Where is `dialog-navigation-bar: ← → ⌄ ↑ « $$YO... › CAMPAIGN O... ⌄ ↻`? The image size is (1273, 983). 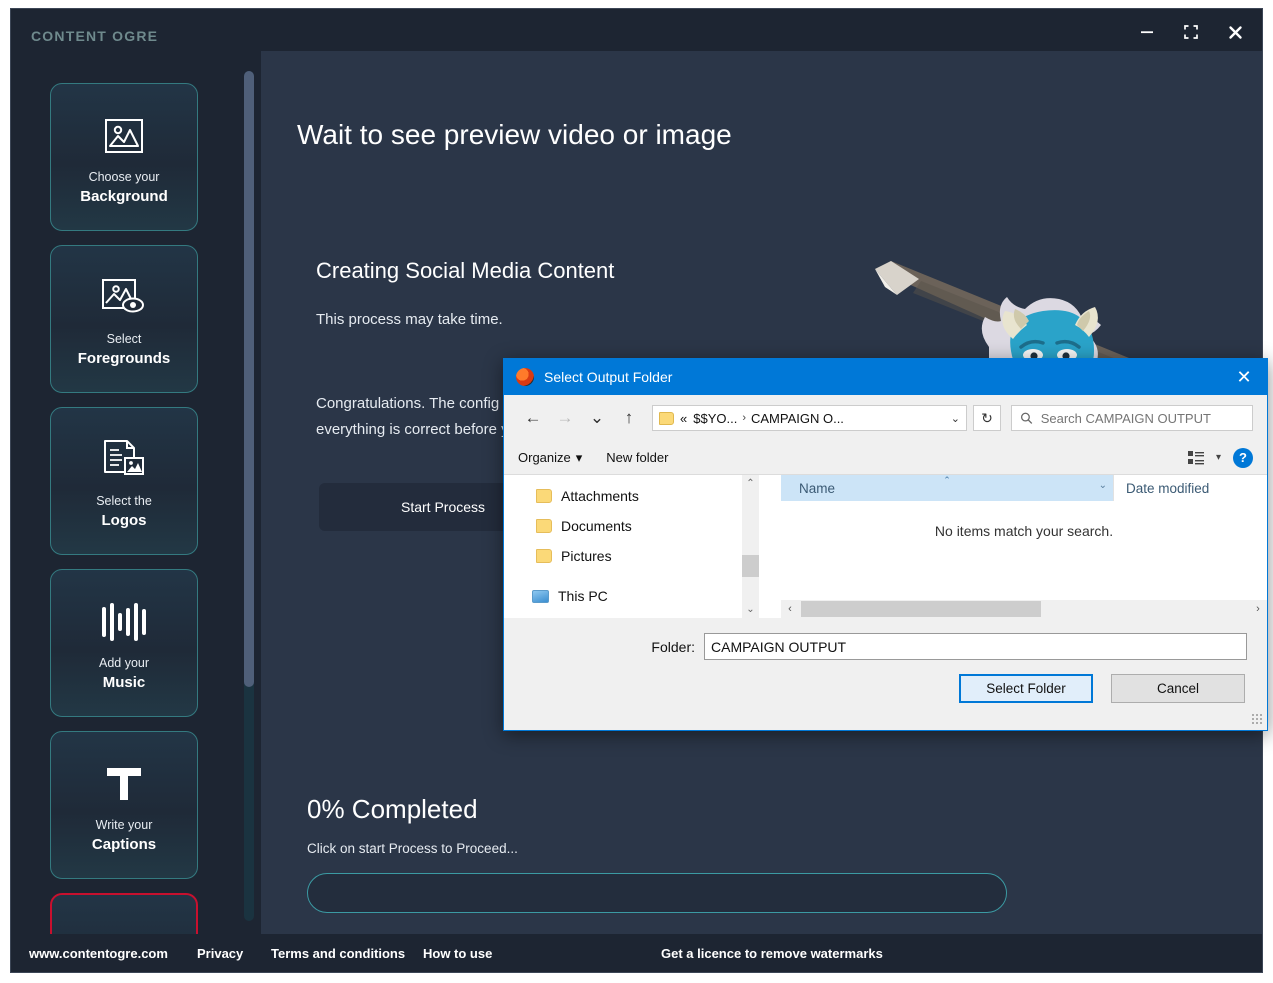 dialog-navigation-bar: ← → ⌄ ↑ « $$YO... › CAMPAIGN O... ⌄ ↻ is located at coordinates (885, 418).